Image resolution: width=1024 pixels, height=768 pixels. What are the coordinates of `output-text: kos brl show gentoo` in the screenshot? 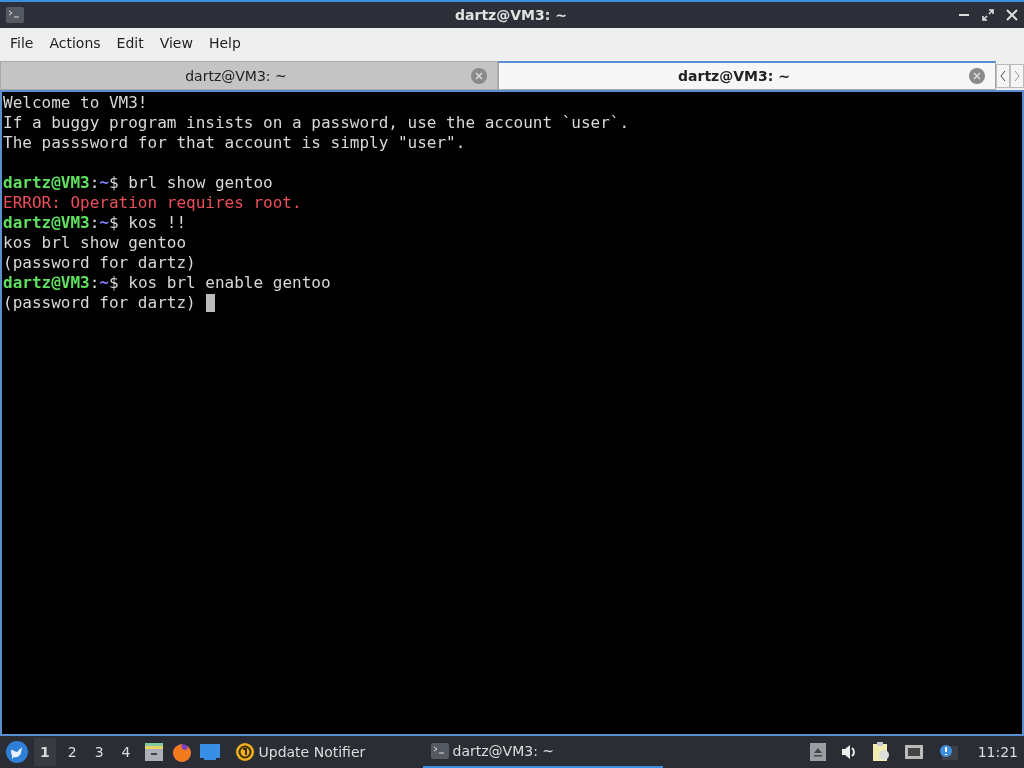 It's located at (95, 243).